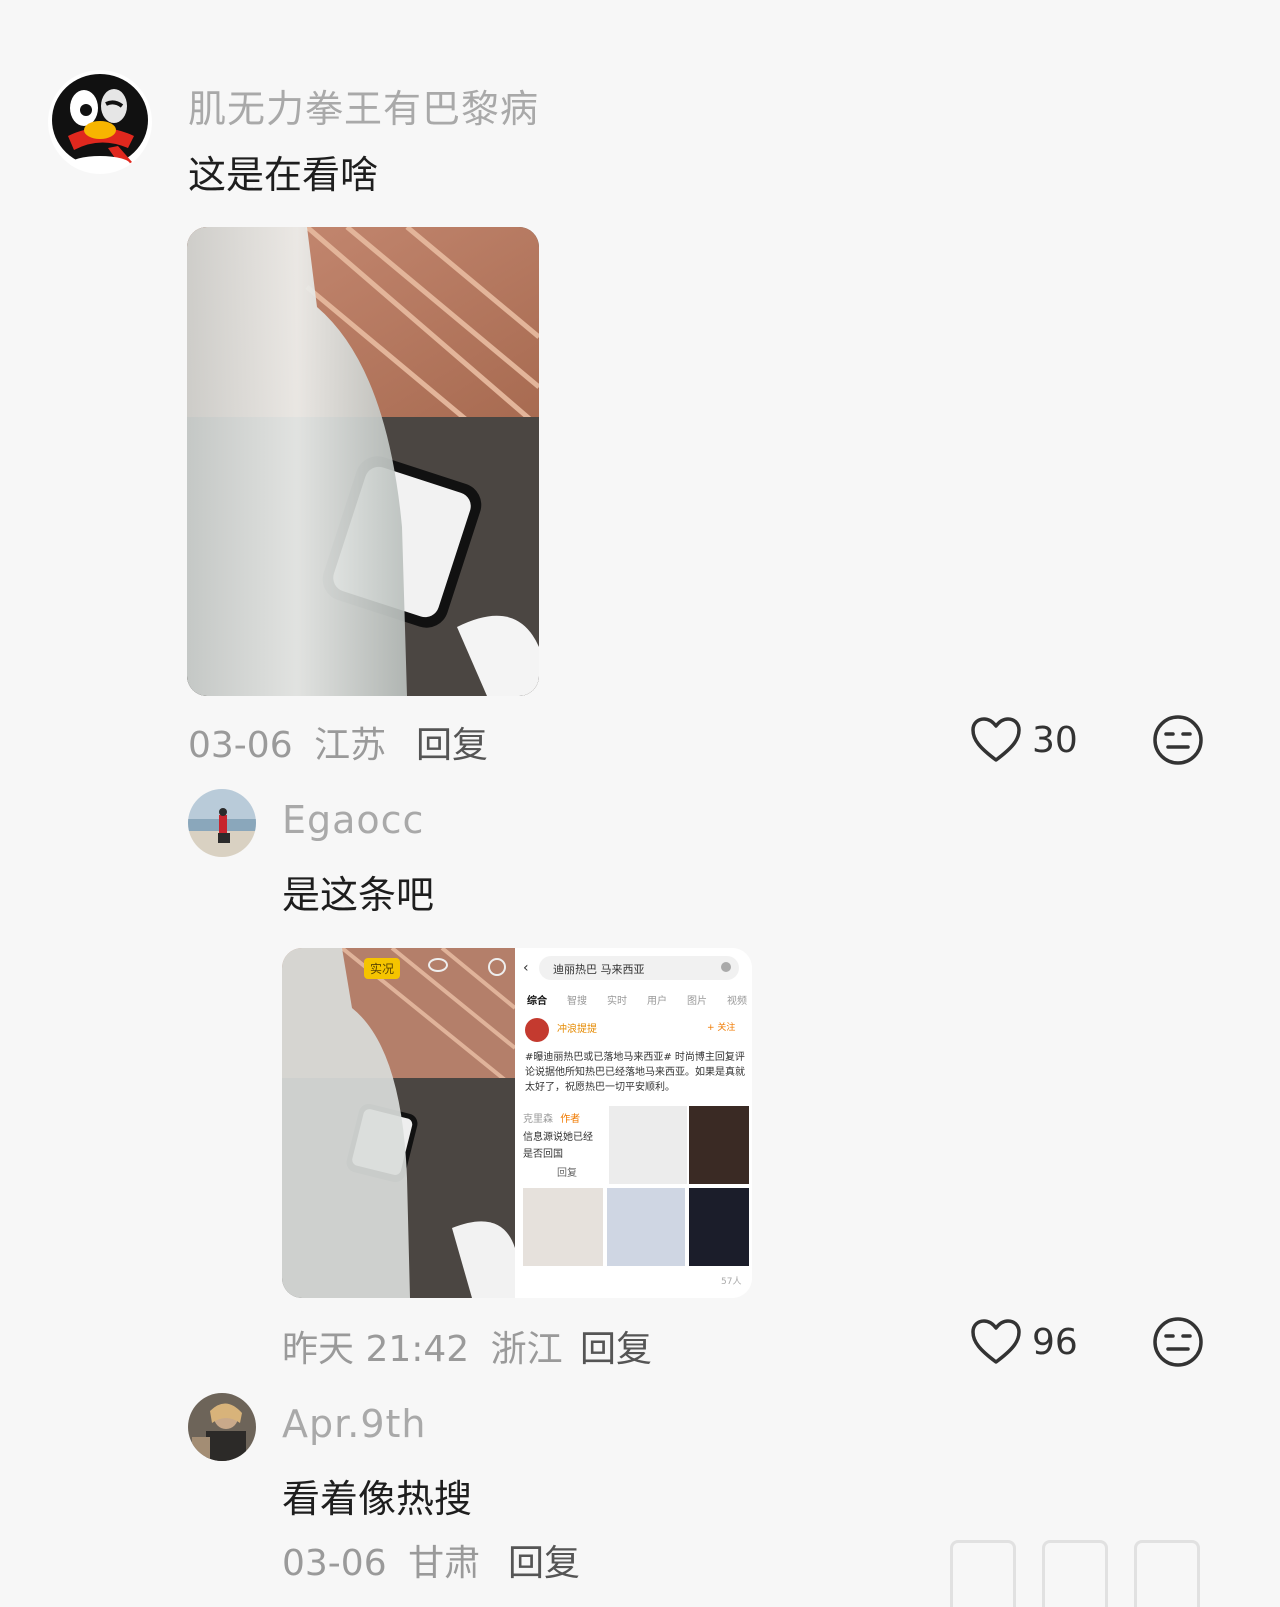 This screenshot has width=1280, height=1607. Describe the element at coordinates (354, 1424) in the screenshot. I see `comment-username: Apr.9th` at that location.